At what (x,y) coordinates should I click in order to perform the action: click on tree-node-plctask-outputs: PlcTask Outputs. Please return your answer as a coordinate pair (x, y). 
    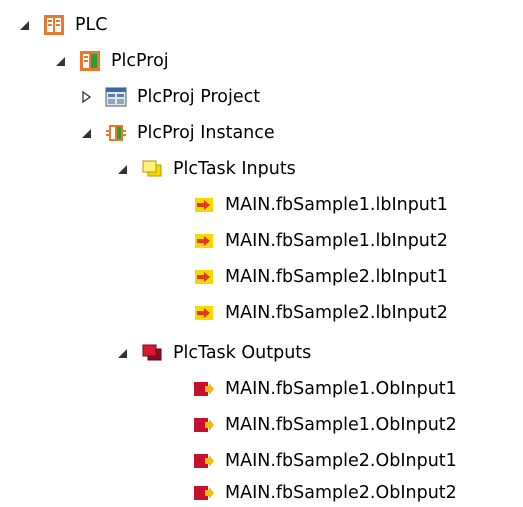
    Looking at the image, I should click on (212, 353).